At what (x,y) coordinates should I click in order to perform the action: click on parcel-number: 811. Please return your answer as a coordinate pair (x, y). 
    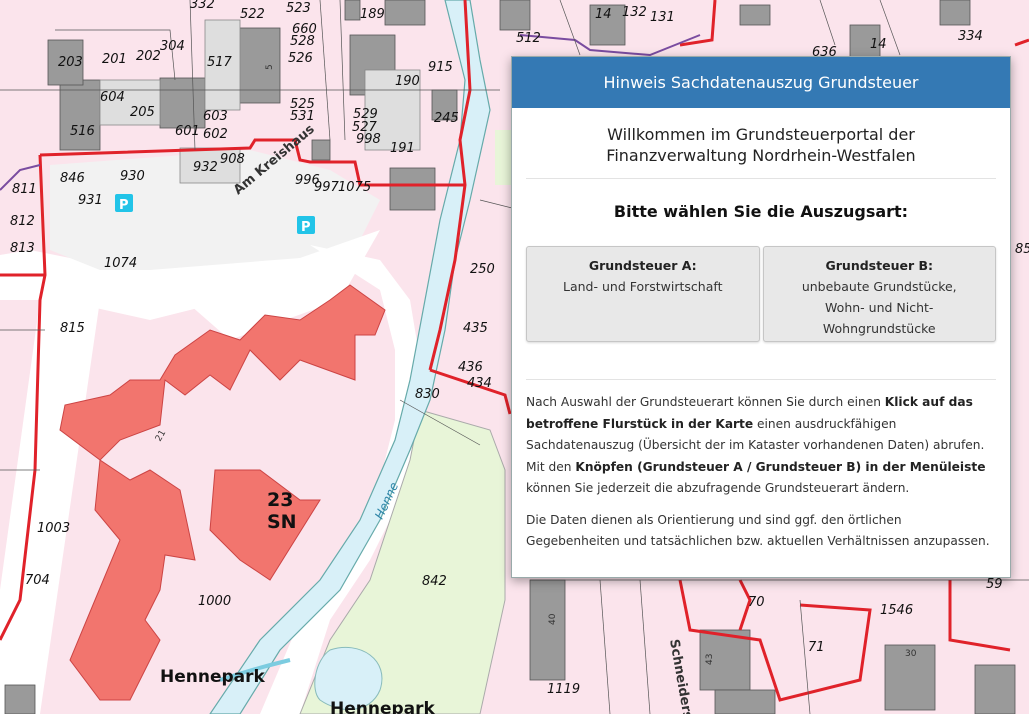
    Looking at the image, I should click on (24, 189).